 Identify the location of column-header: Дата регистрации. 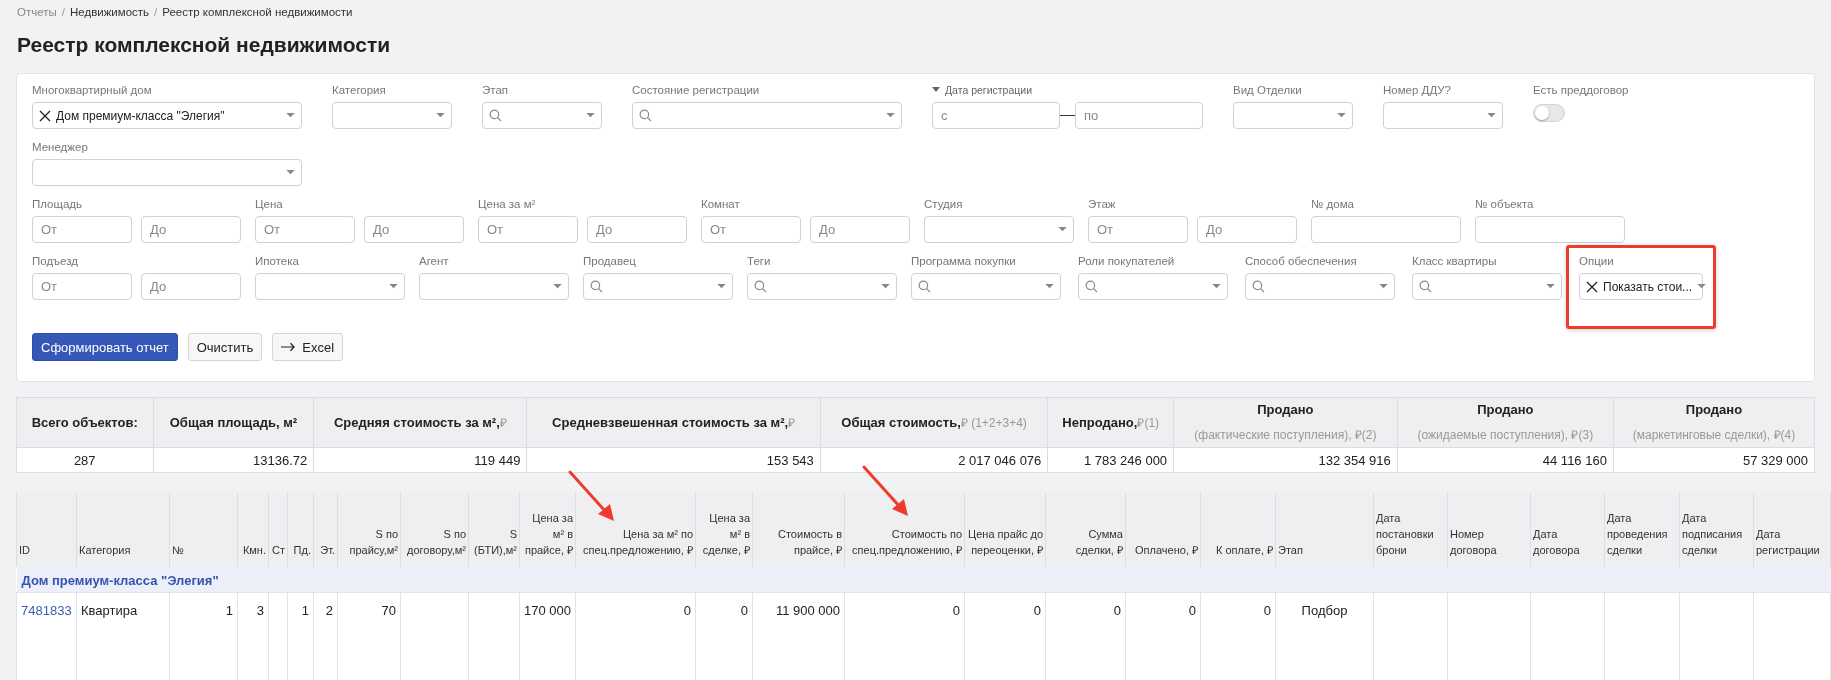
(1792, 530).